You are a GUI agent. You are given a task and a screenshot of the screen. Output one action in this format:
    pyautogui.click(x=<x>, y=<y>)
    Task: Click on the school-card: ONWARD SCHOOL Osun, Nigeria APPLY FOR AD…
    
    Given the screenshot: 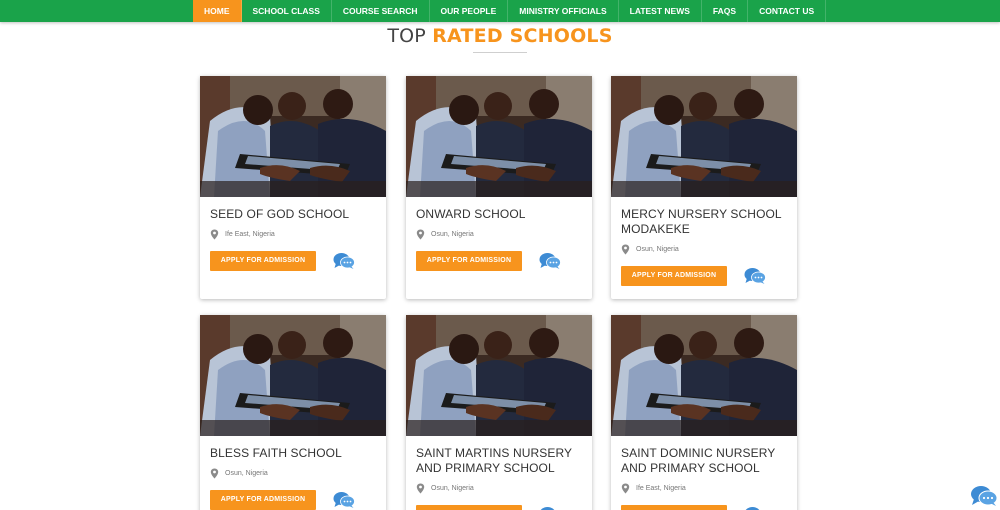 What is the action you would take?
    pyautogui.click(x=499, y=187)
    